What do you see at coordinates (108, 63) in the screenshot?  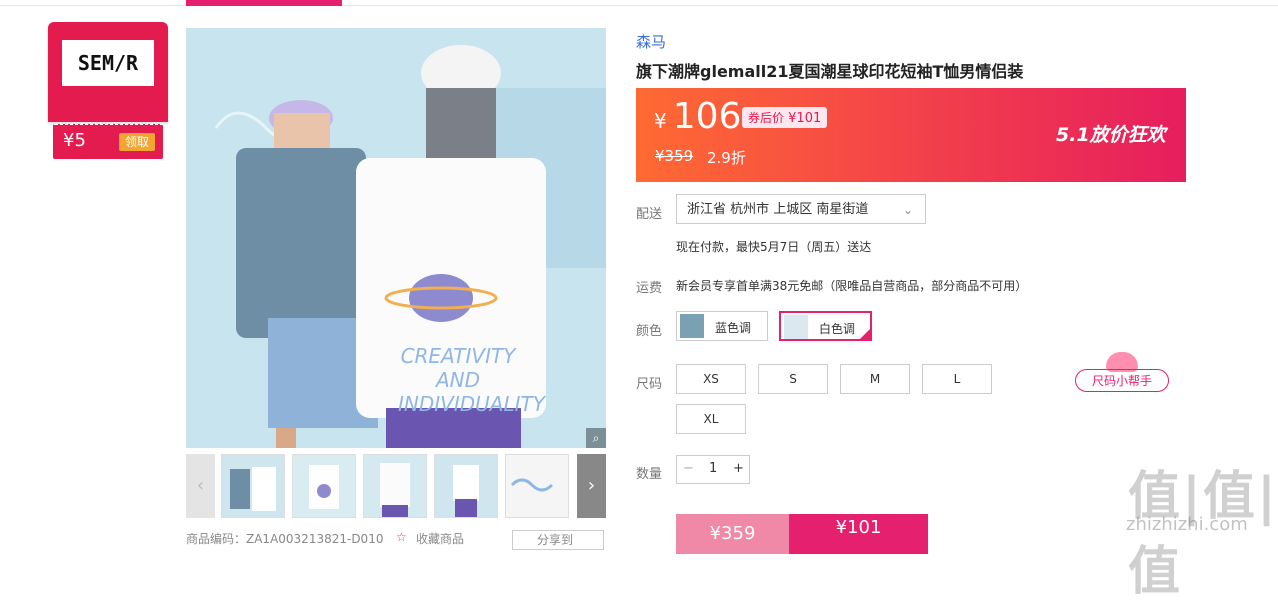 I see `store-logo: SEM/R` at bounding box center [108, 63].